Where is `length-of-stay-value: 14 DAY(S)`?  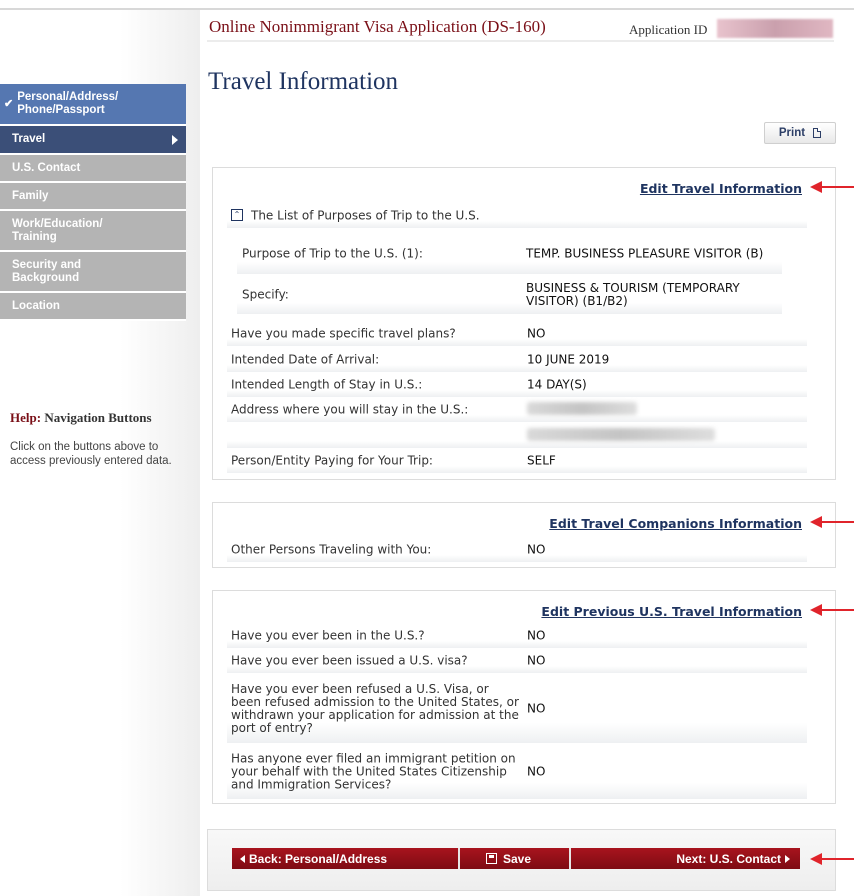 length-of-stay-value: 14 DAY(S) is located at coordinates (557, 384).